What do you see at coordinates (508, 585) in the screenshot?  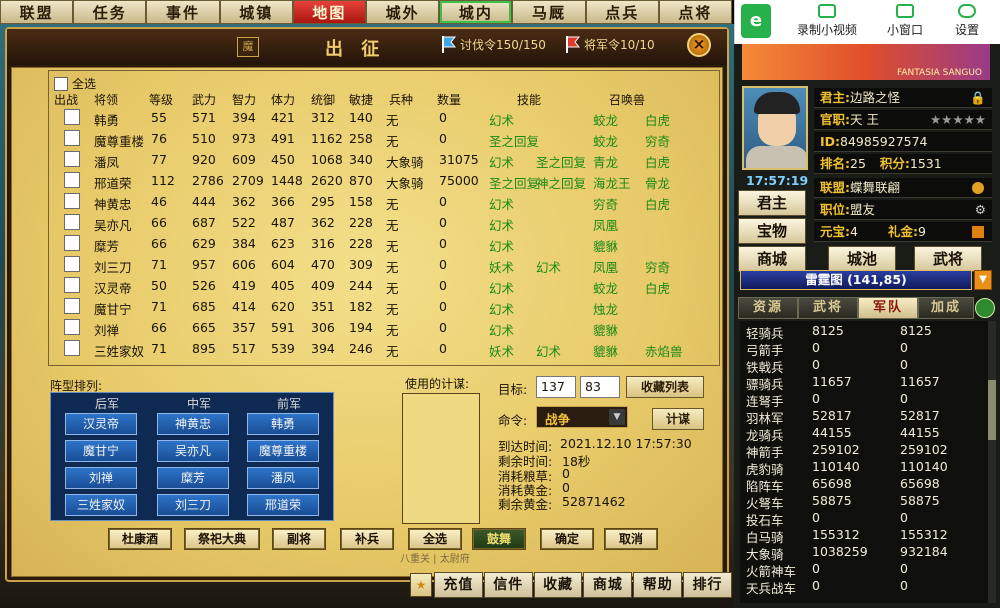 I see `bottom-menu-item: 信件` at bounding box center [508, 585].